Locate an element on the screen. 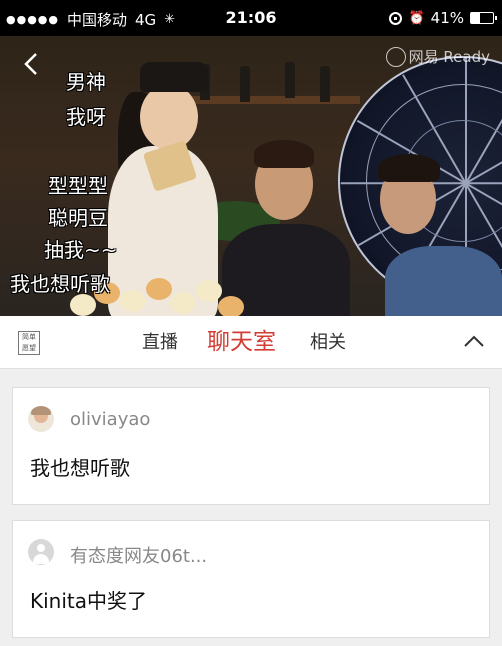  message-text: 我也想听歌 is located at coordinates (80, 468).